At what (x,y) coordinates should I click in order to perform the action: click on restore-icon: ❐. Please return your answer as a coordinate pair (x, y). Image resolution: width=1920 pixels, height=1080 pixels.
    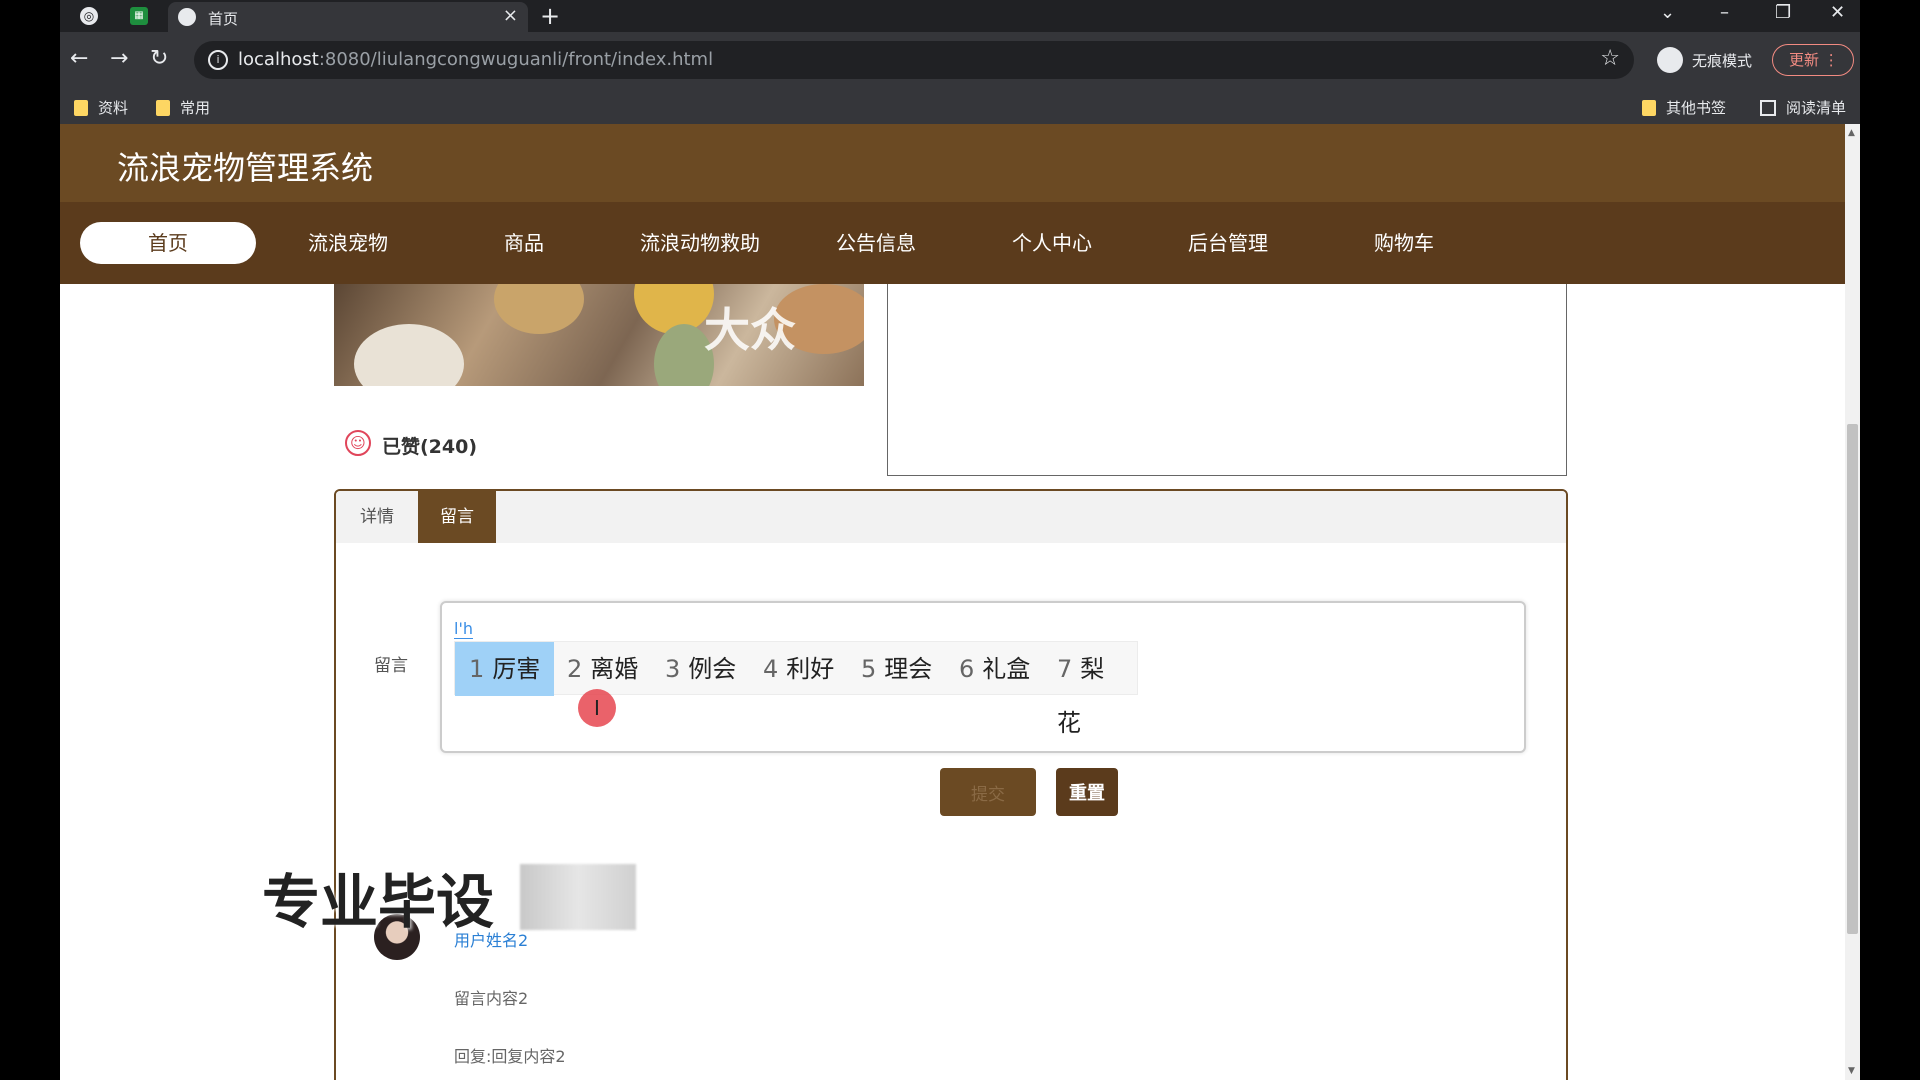
    Looking at the image, I should click on (1783, 12).